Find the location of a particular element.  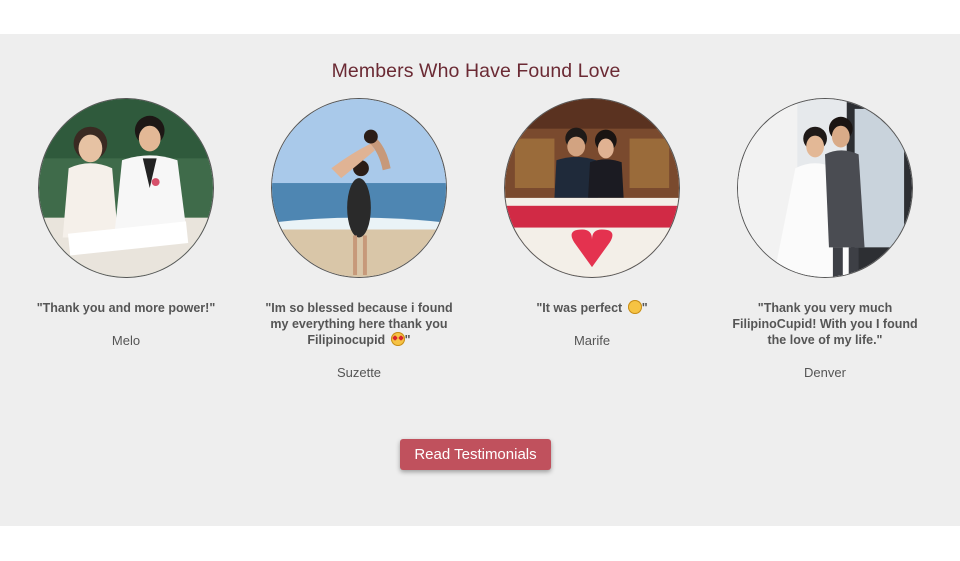

couple-photo-dinner is located at coordinates (592, 188).